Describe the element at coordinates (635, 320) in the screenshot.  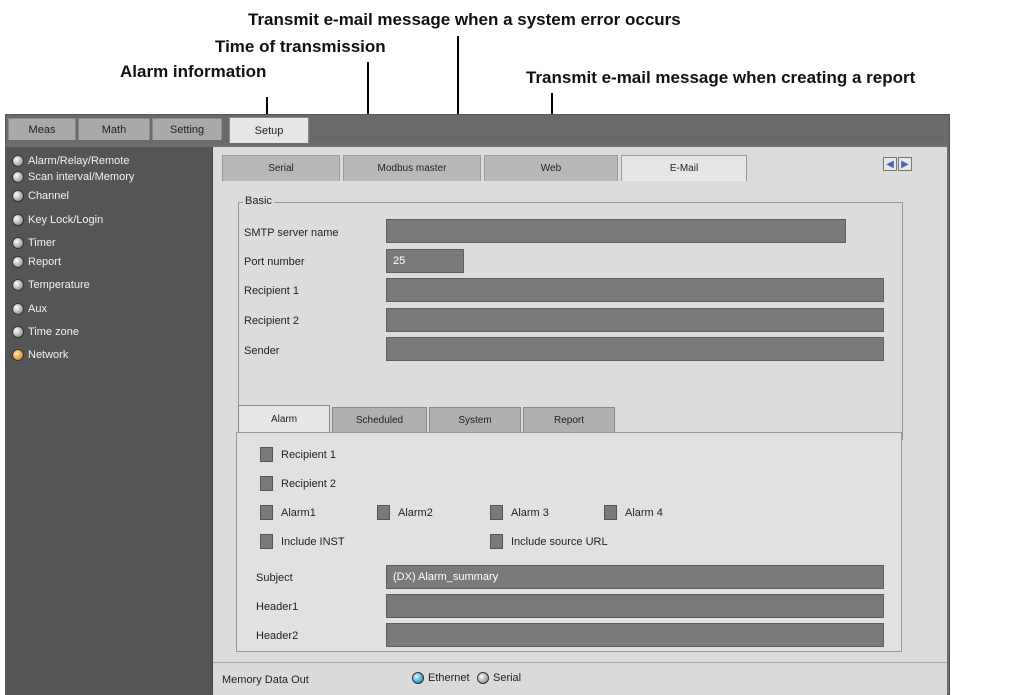
I see `recipient-2-field` at that location.